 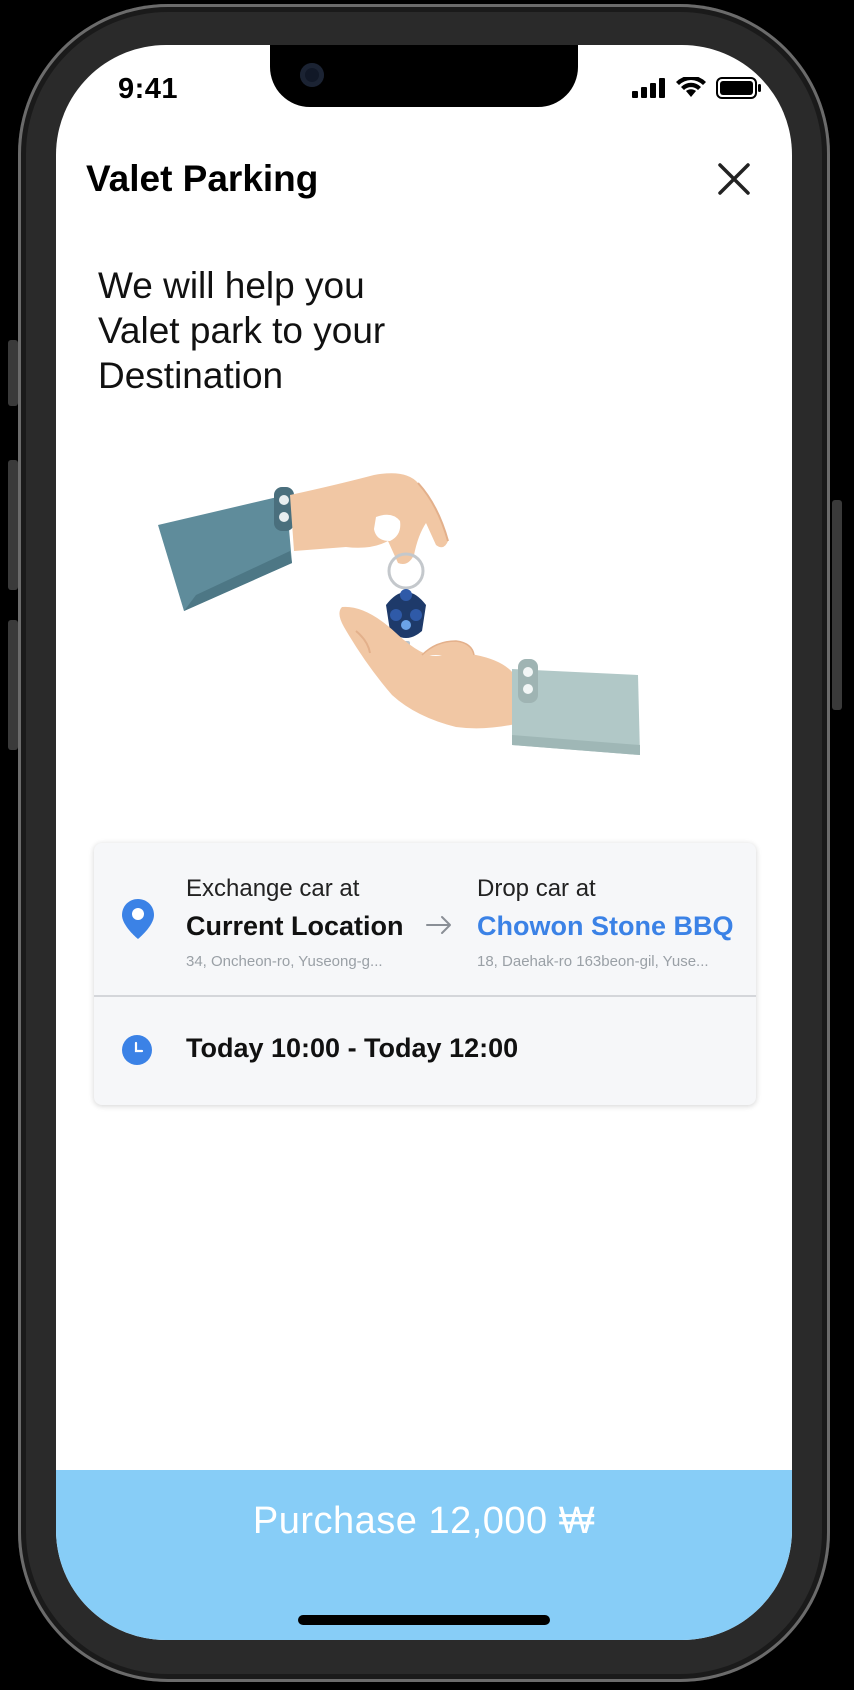 I want to click on clock-icon, so click(x=137, y=1050).